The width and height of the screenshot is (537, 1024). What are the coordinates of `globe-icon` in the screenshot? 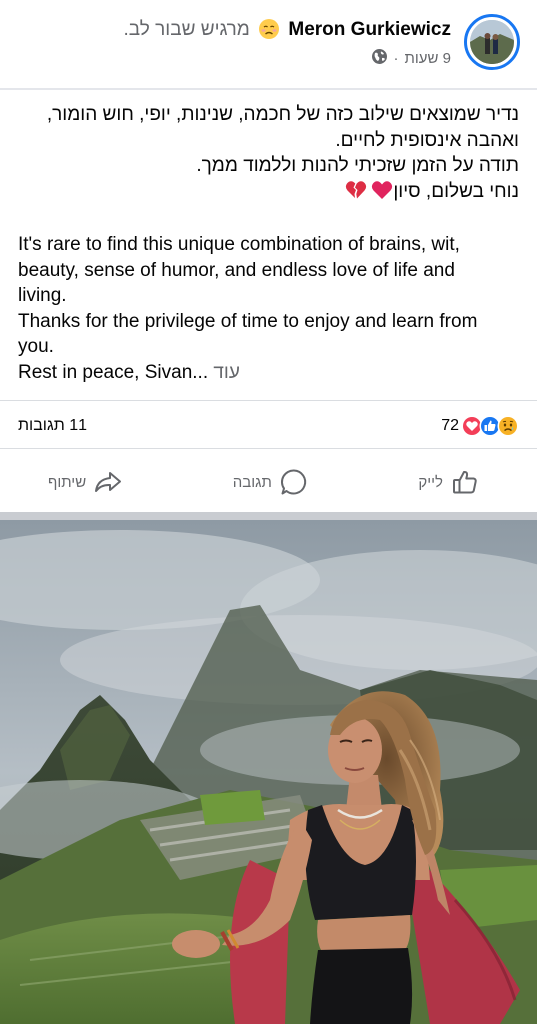 It's located at (379, 58).